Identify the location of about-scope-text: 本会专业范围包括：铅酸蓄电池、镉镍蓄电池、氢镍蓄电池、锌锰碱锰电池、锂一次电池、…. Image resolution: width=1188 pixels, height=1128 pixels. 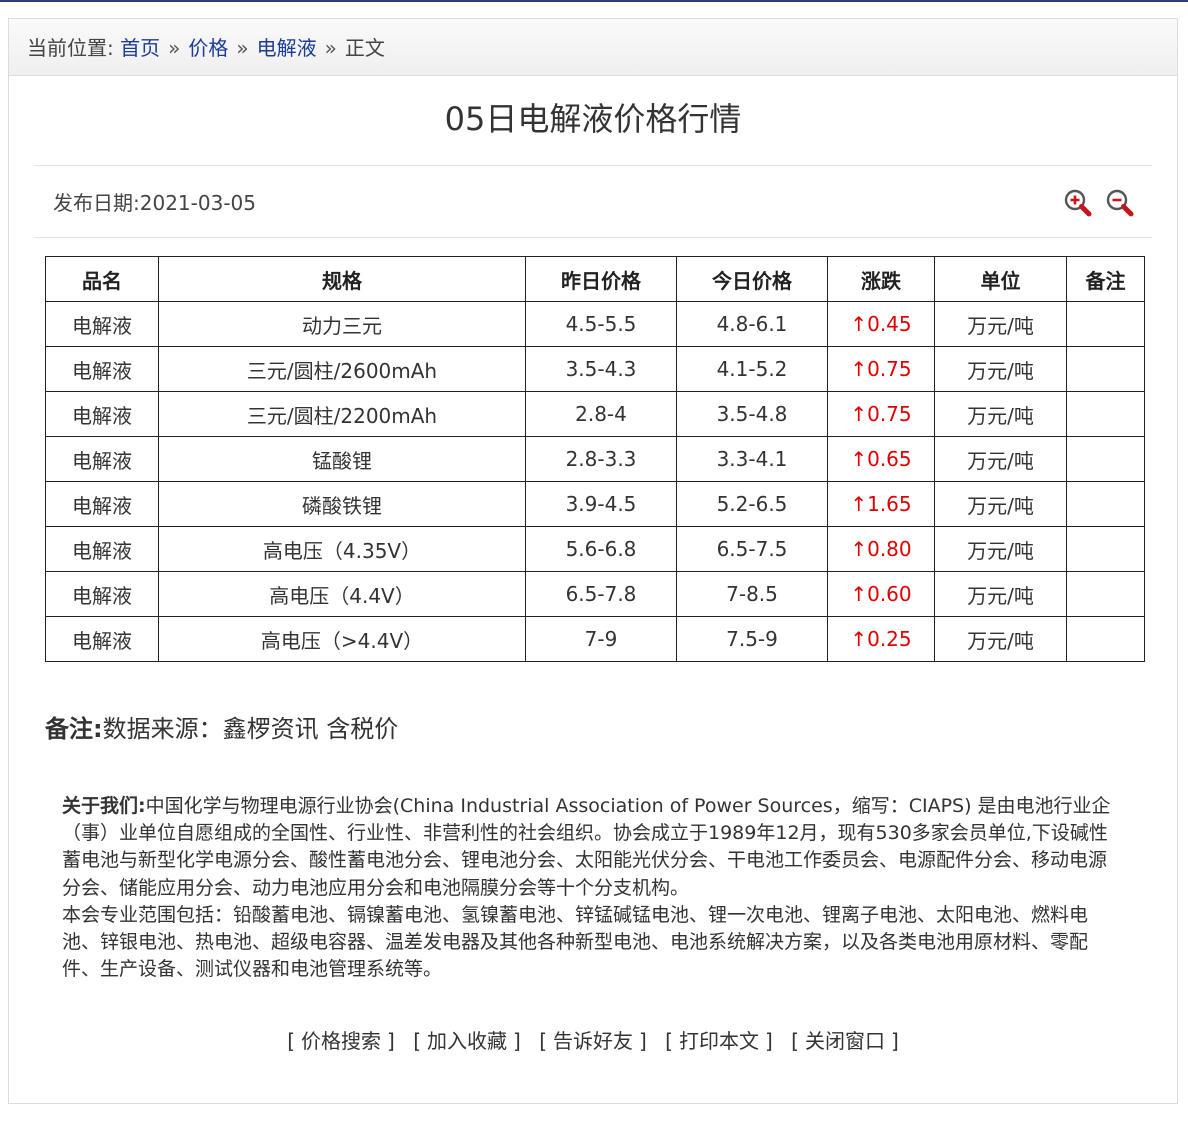
(575, 942).